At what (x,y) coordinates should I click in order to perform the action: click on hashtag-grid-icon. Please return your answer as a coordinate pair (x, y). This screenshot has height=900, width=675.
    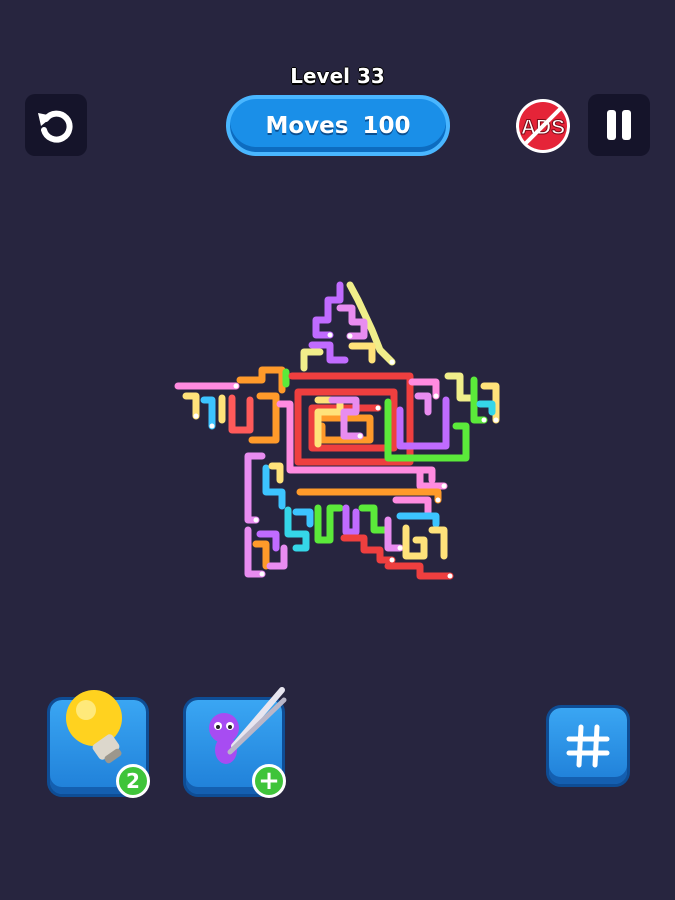
    Looking at the image, I should click on (588, 746).